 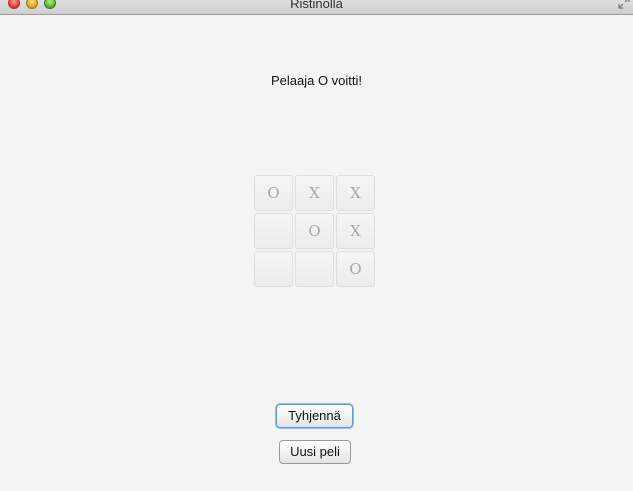 What do you see at coordinates (624, 4) in the screenshot?
I see `fullscreen-icon` at bounding box center [624, 4].